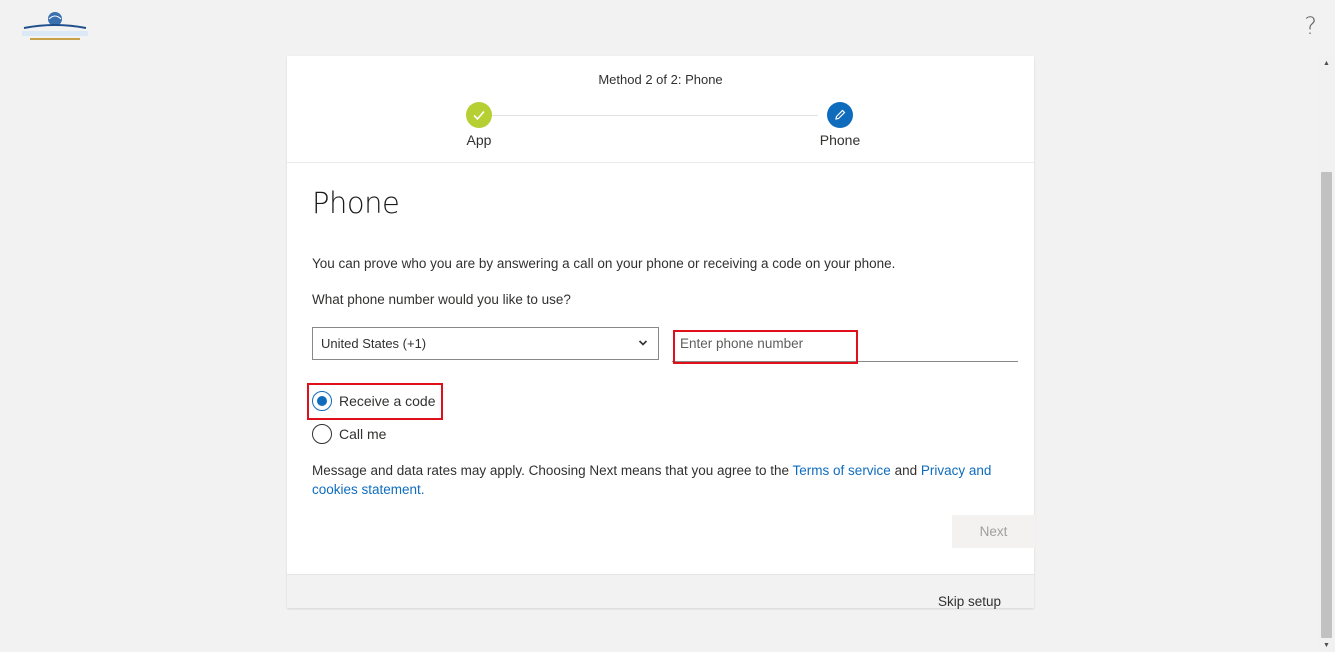 The image size is (1335, 652). I want to click on phone-number-field, so click(845, 344).